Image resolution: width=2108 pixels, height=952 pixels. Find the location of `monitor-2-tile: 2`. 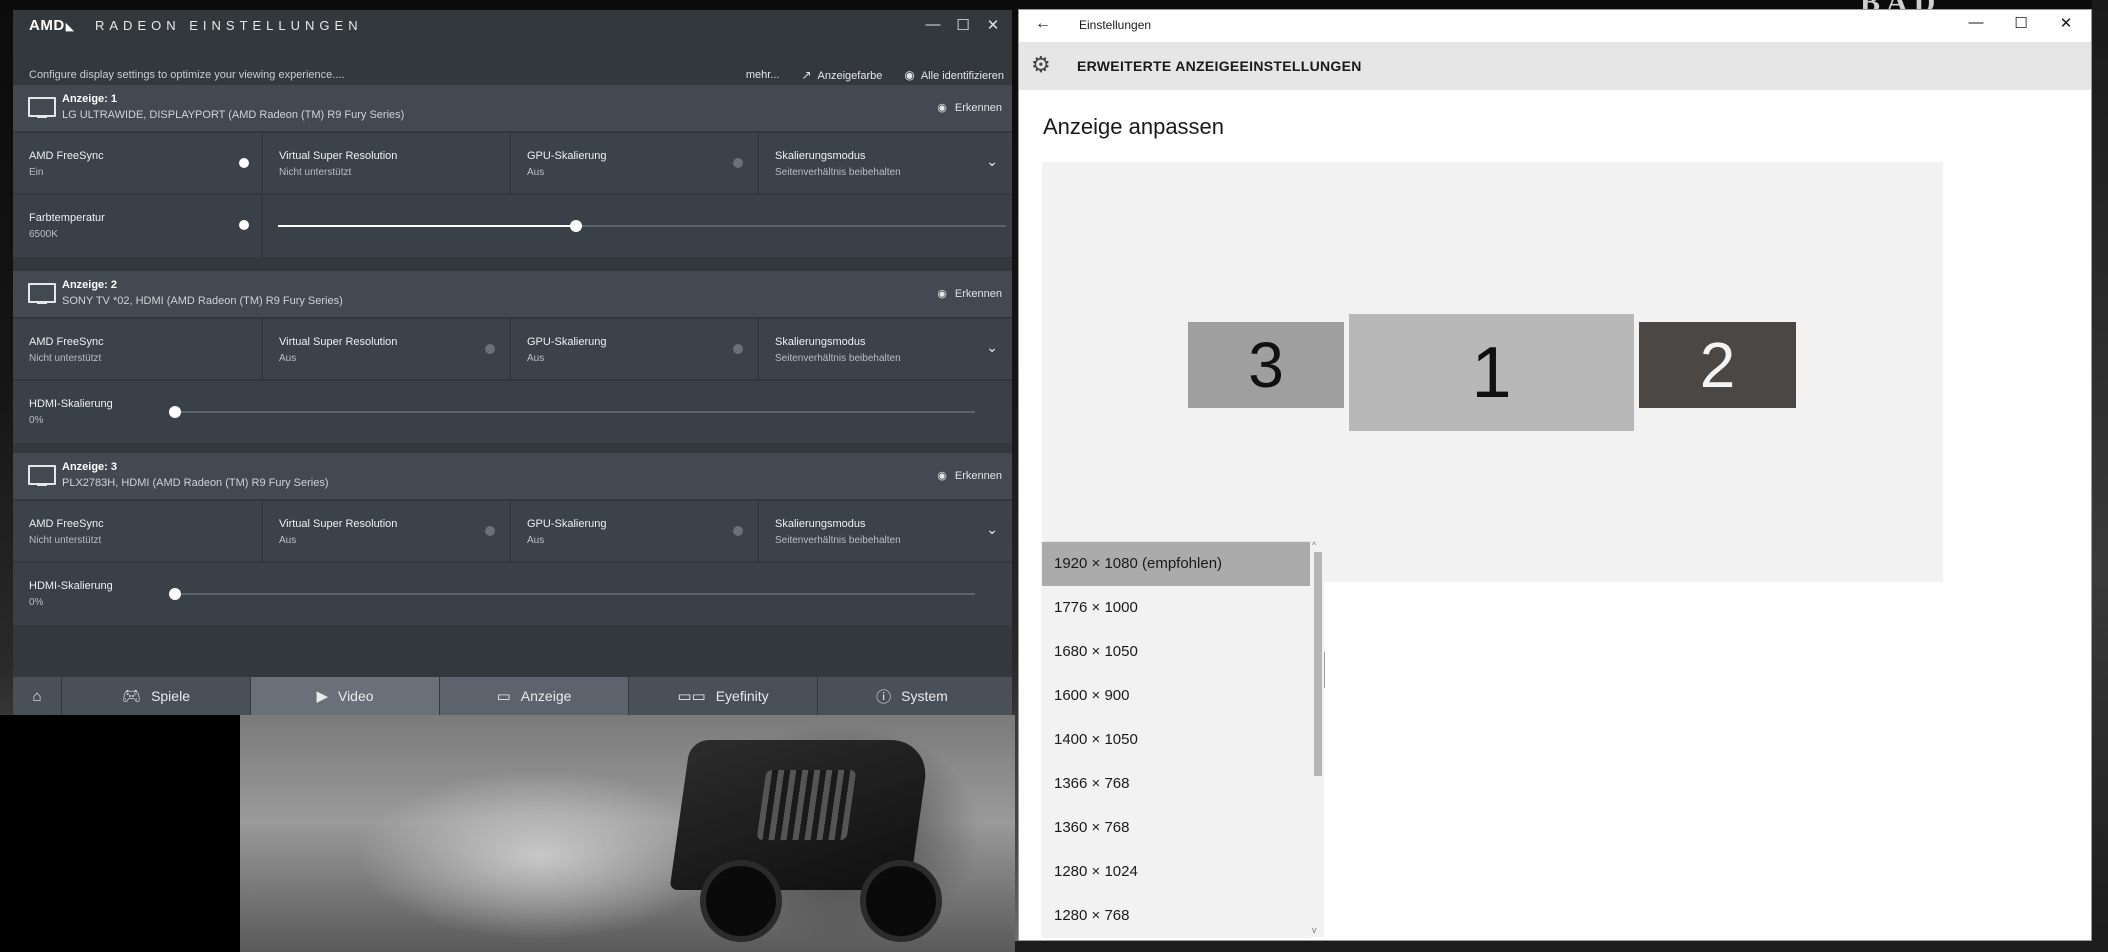

monitor-2-tile: 2 is located at coordinates (1717, 365).